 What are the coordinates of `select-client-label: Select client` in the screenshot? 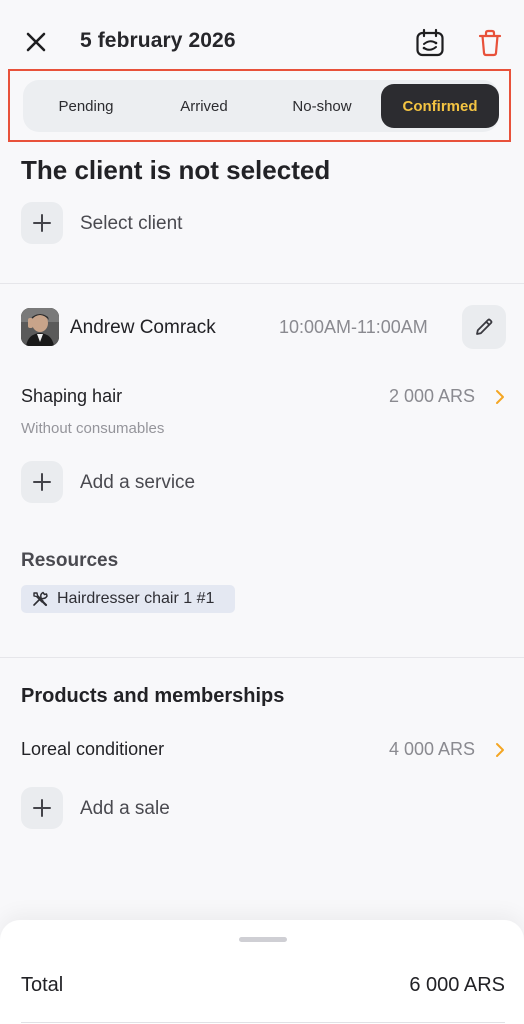 It's located at (131, 224).